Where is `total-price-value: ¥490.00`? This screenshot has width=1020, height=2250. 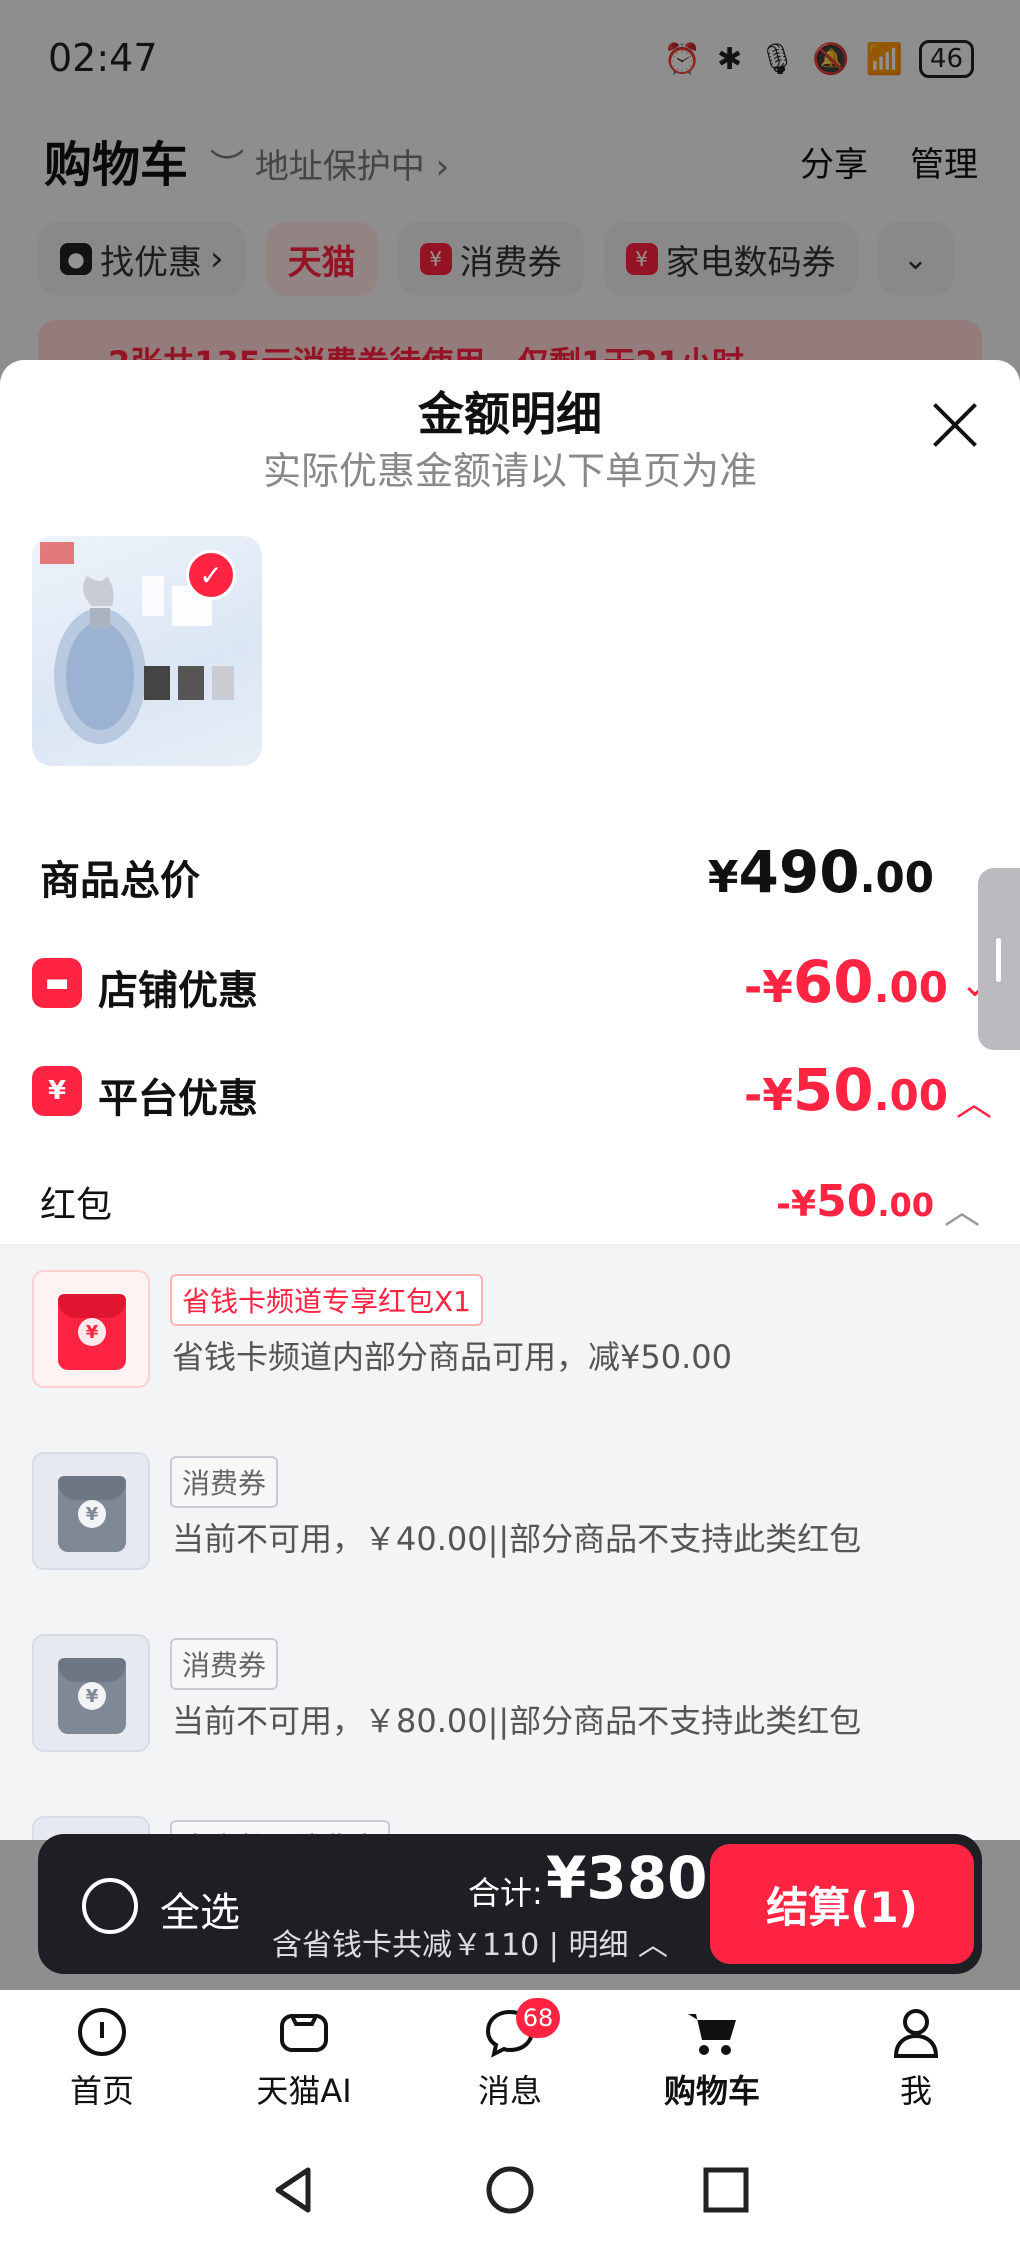
total-price-value: ¥490.00 is located at coordinates (821, 872).